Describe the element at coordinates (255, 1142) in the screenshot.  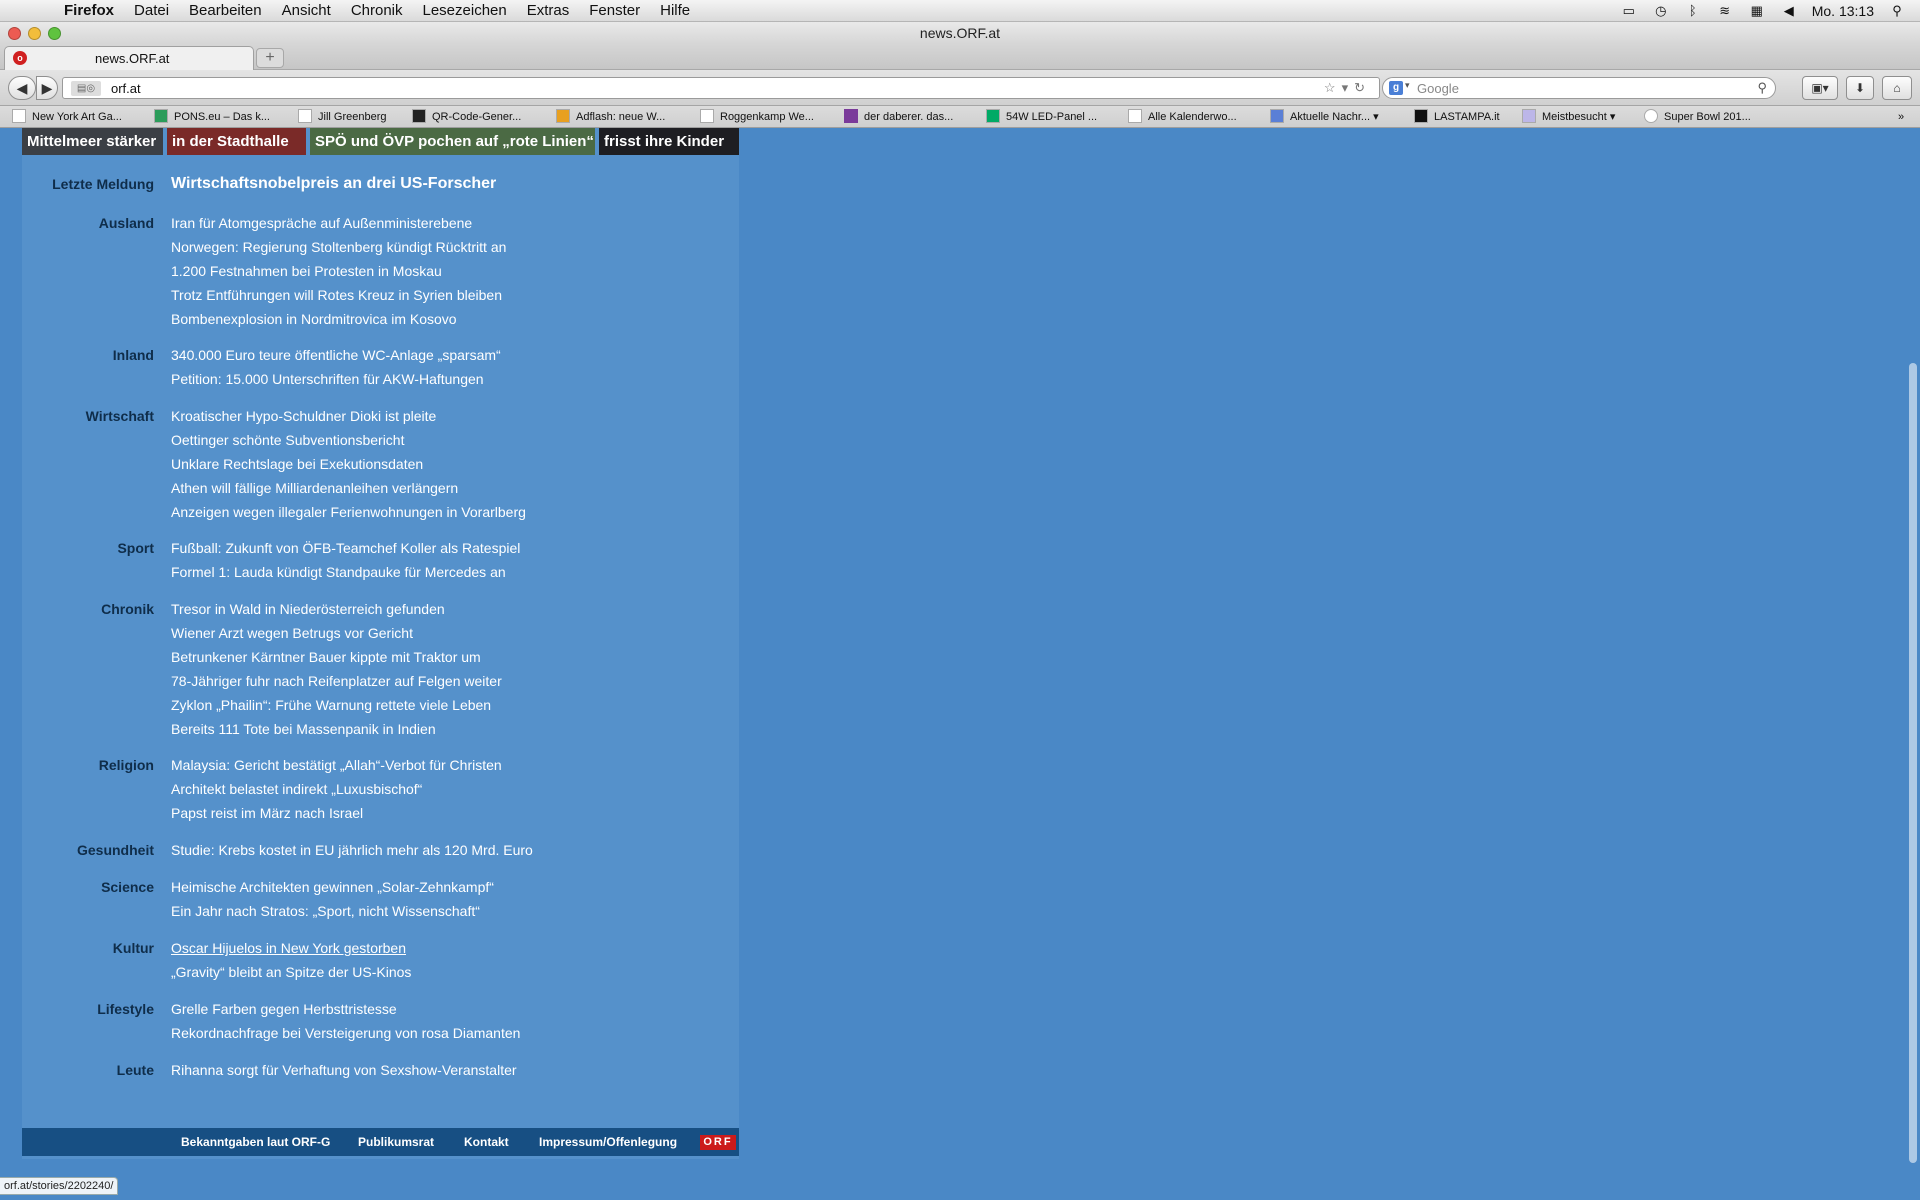
I see `footer-link-bekanntgaben: Bekanntgaben laut ORF-G` at that location.